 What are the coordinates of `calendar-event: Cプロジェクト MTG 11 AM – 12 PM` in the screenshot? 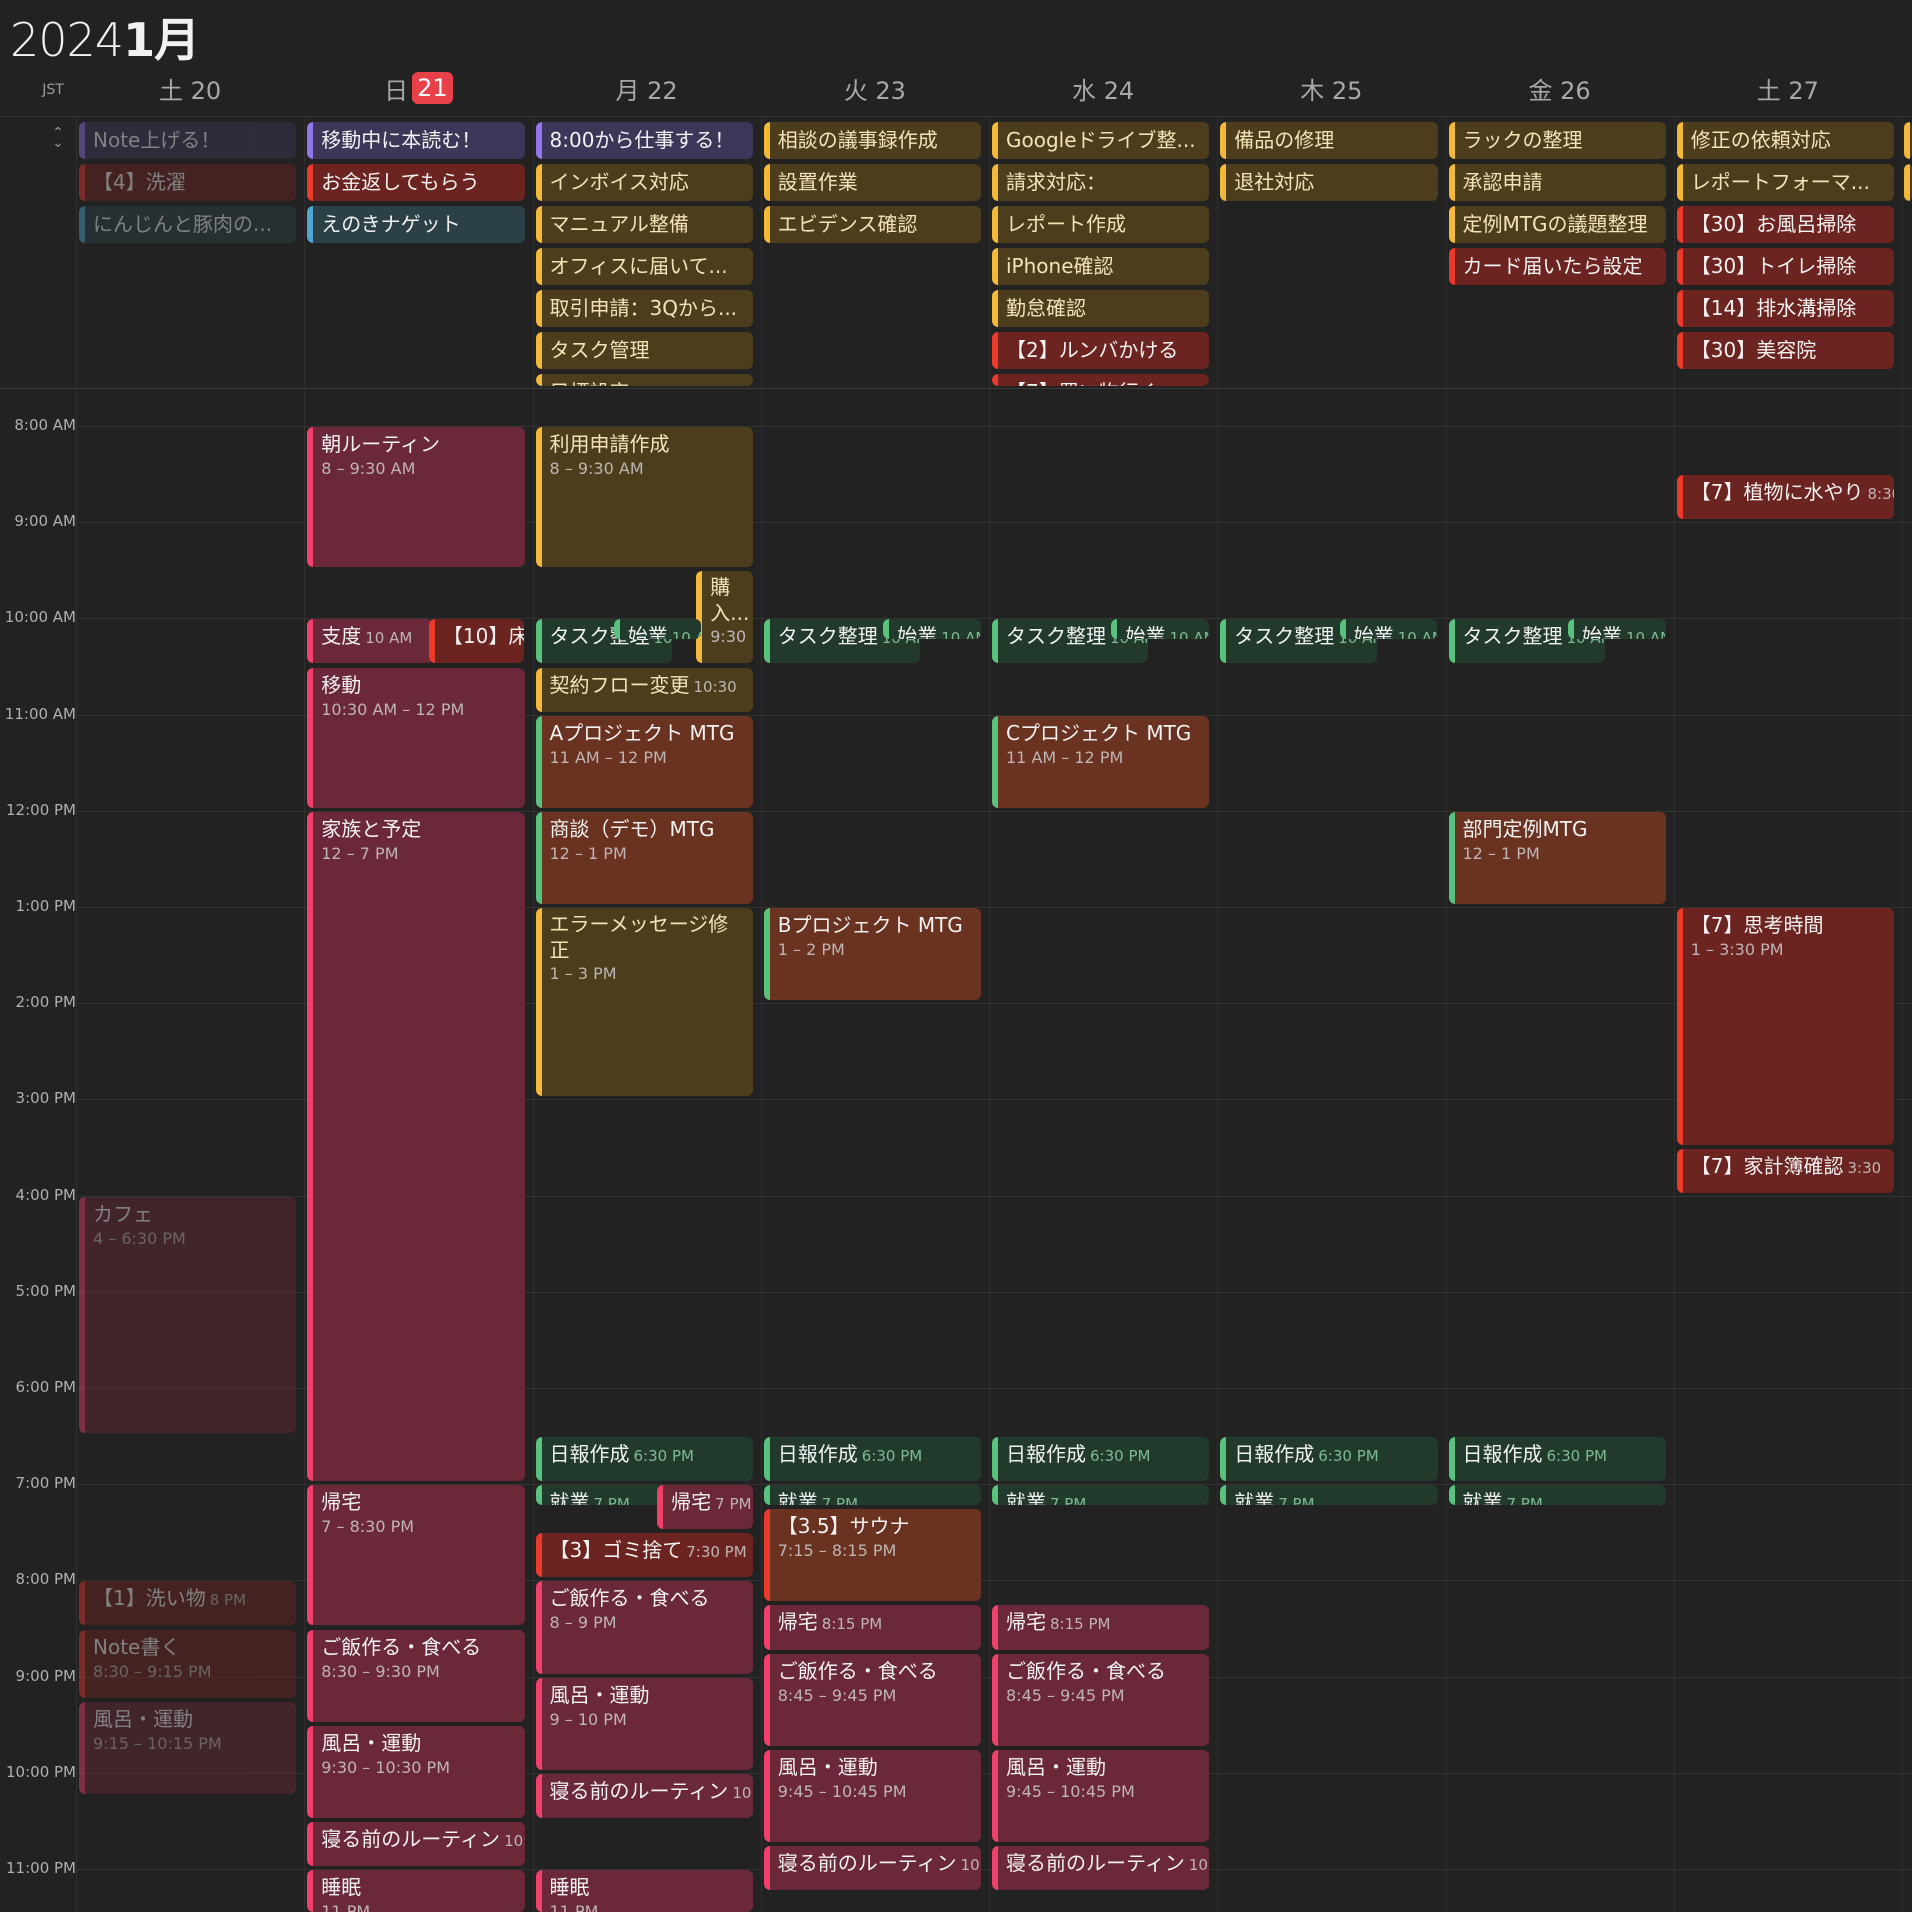 It's located at (1101, 761).